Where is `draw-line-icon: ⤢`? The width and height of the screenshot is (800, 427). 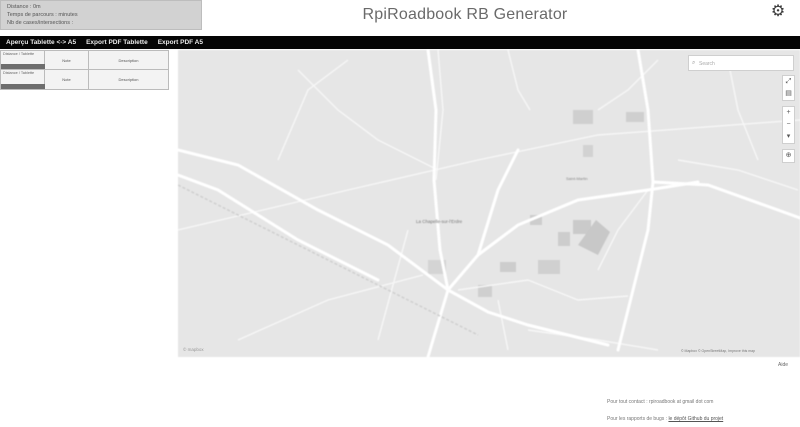
draw-line-icon: ⤢ is located at coordinates (788, 82).